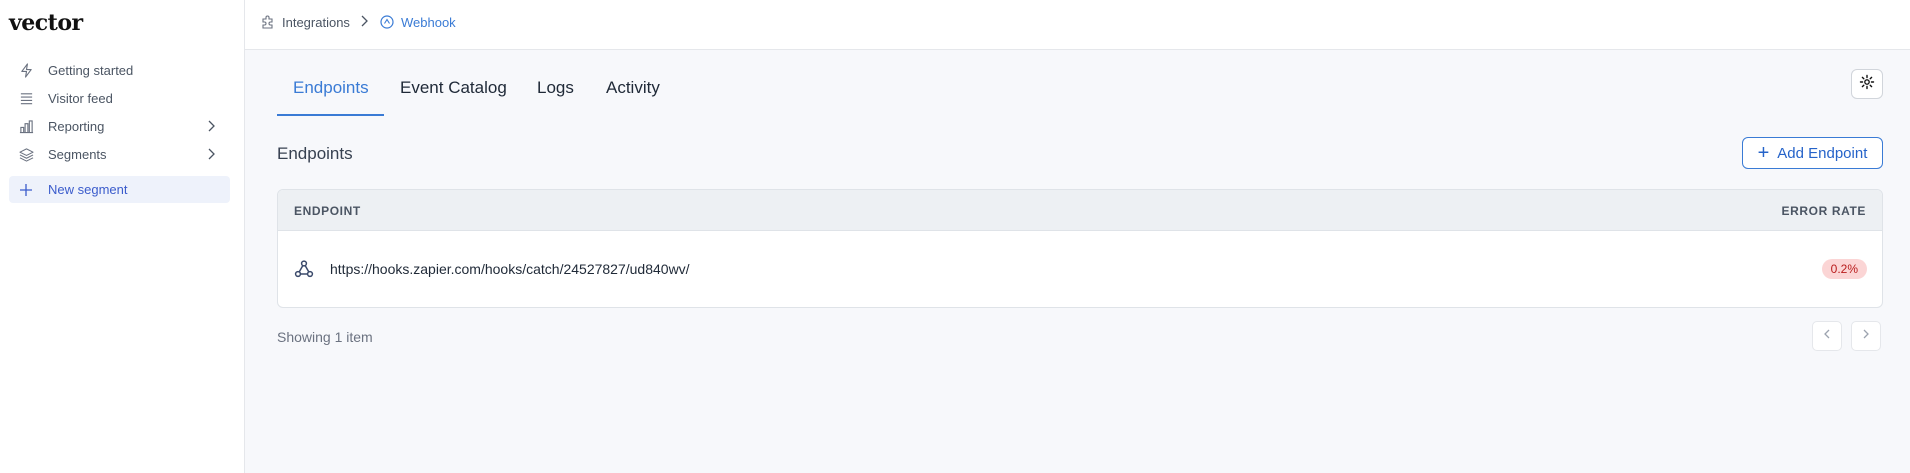 This screenshot has width=1910, height=473. What do you see at coordinates (26, 155) in the screenshot?
I see `layers-icon` at bounding box center [26, 155].